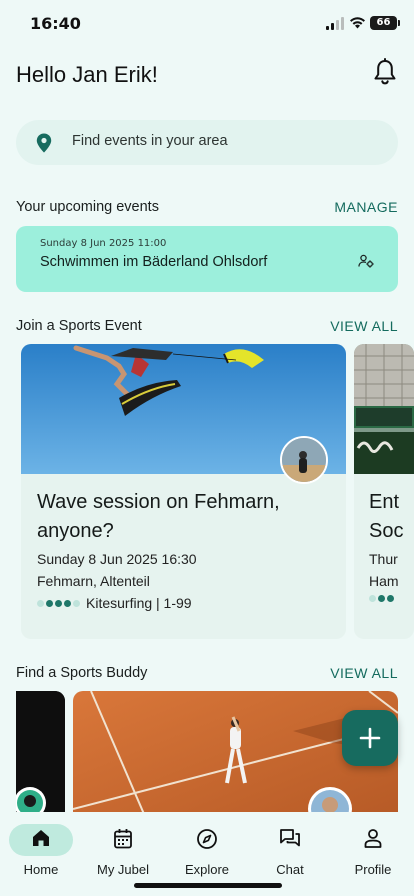  Describe the element at coordinates (207, 25) in the screenshot. I see `status-bar: 16:40 66` at that location.